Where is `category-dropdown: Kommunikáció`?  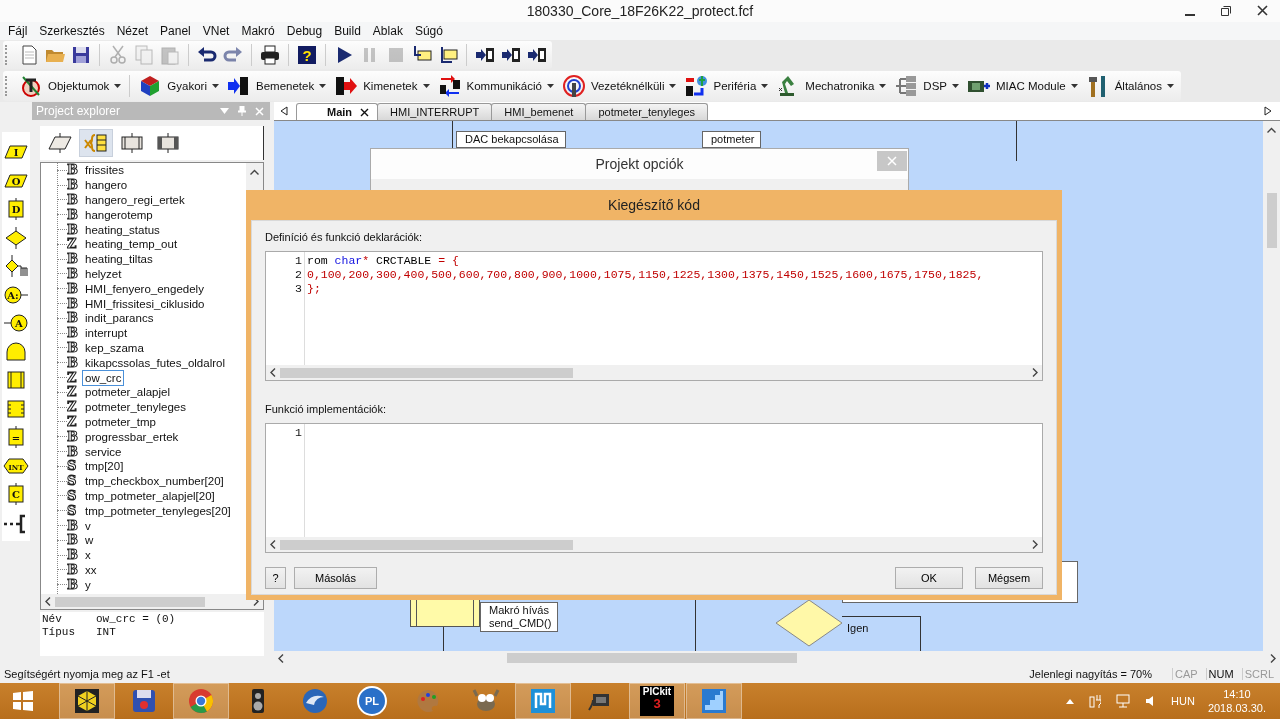
category-dropdown: Kommunikáció is located at coordinates (495, 86).